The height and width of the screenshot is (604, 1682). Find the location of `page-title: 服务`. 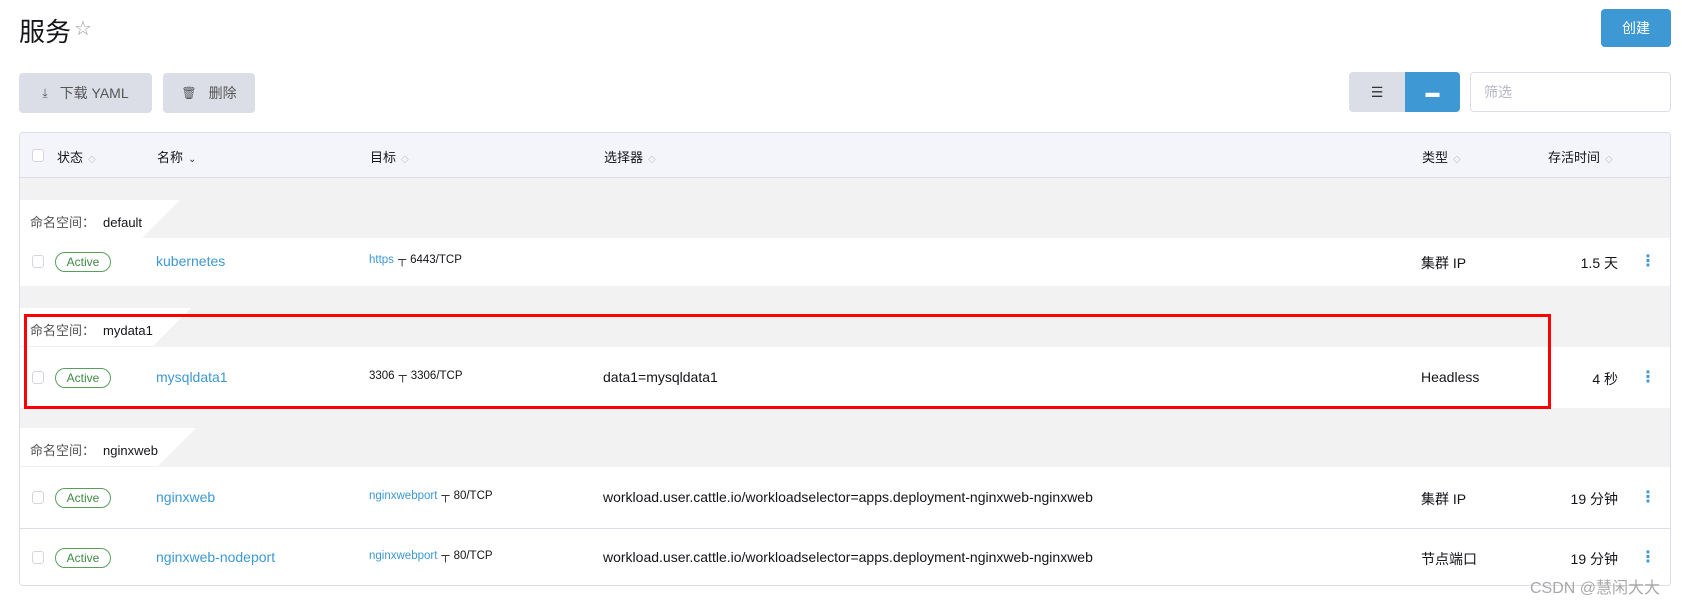

page-title: 服务 is located at coordinates (45, 32).